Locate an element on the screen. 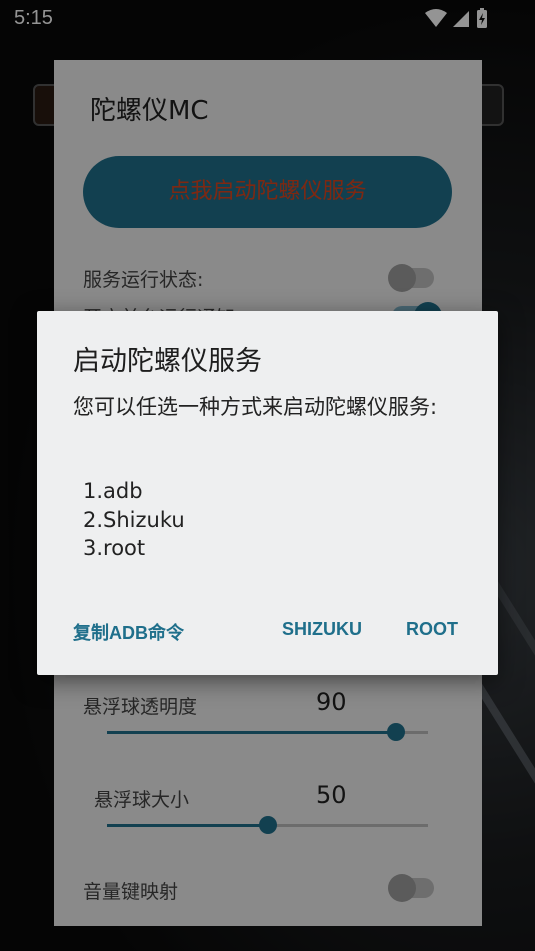  dialog-message: 您可以任选一种方式来启动陀螺仪服务: is located at coordinates (255, 407).